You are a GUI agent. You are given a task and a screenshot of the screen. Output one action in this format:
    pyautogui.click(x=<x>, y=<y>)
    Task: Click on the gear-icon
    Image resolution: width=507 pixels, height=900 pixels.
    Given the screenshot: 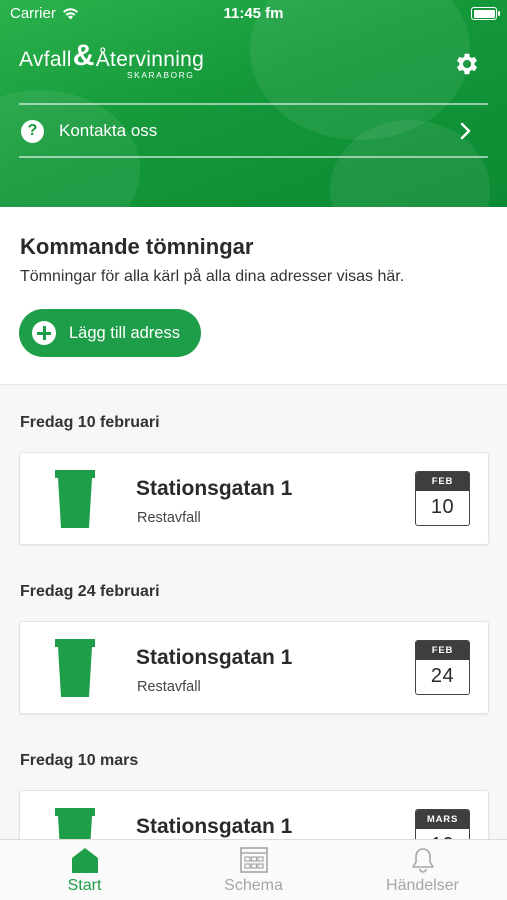 What is the action you would take?
    pyautogui.click(x=467, y=64)
    